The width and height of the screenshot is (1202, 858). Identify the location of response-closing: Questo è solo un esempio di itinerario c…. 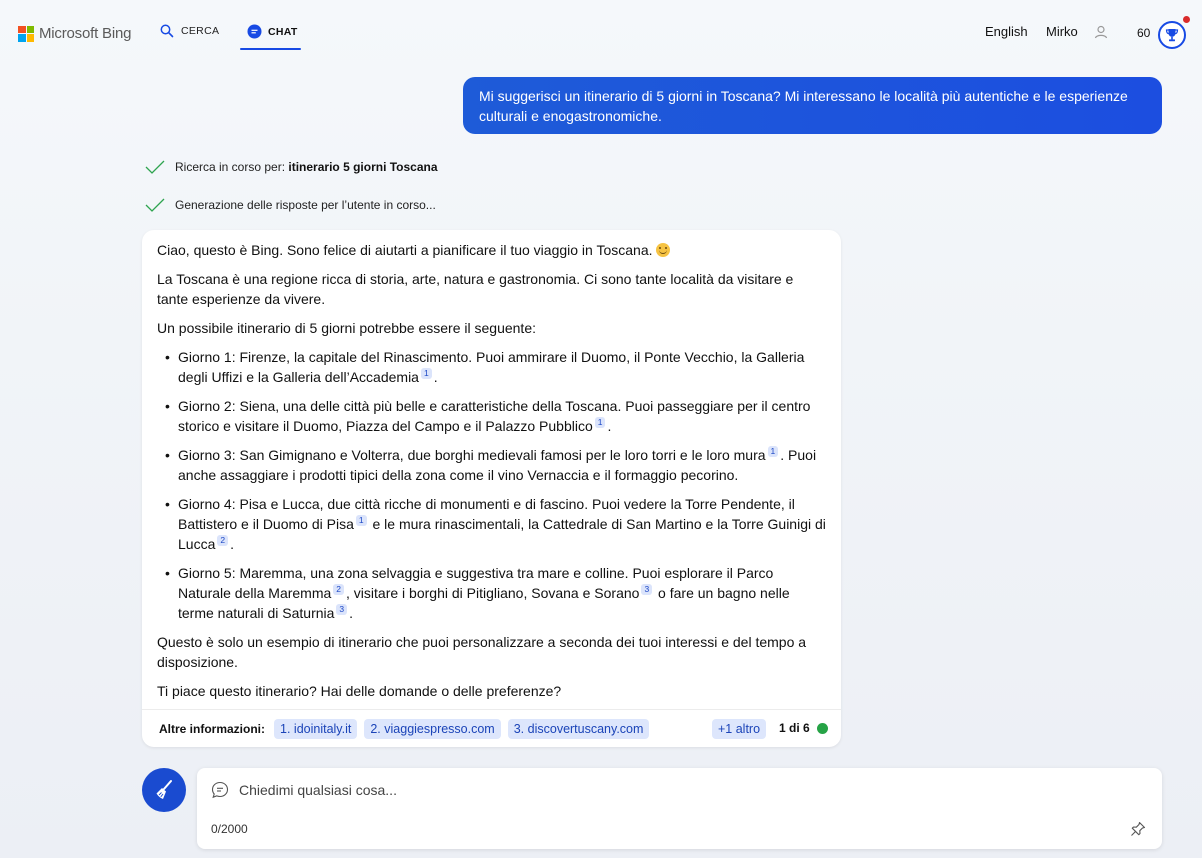
(482, 652).